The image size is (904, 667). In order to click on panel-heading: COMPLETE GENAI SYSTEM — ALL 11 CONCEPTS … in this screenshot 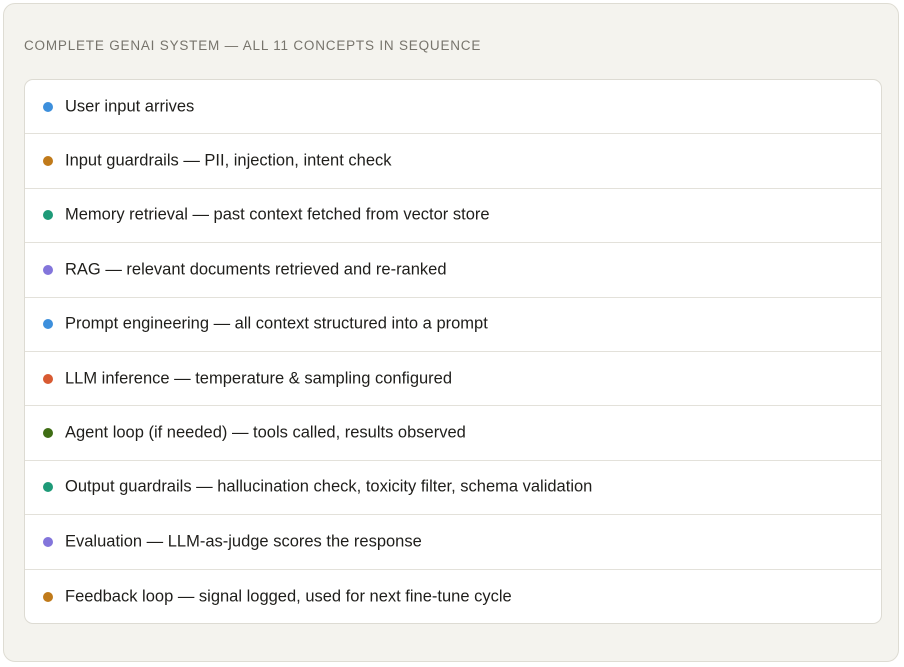, I will do `click(253, 45)`.